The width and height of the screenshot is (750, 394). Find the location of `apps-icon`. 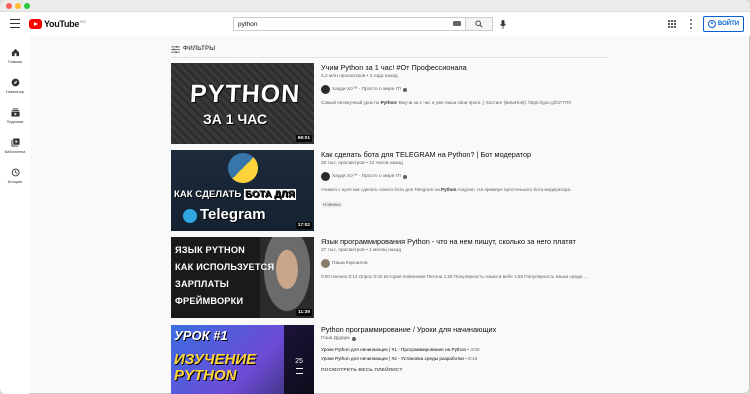

apps-icon is located at coordinates (672, 24).